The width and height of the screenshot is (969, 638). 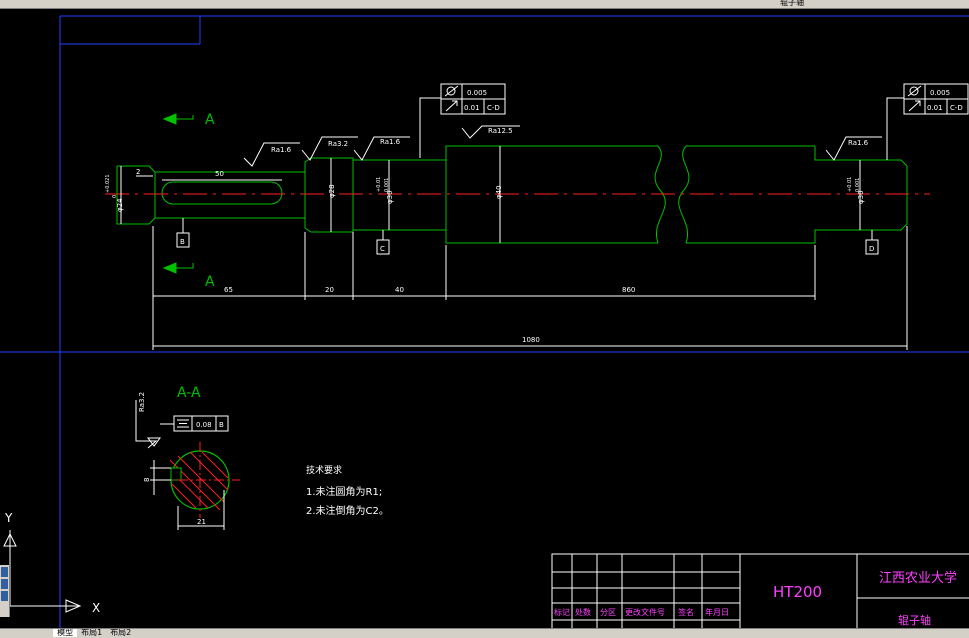 What do you see at coordinates (686, 612) in the screenshot?
I see `title-block-header: 签名` at bounding box center [686, 612].